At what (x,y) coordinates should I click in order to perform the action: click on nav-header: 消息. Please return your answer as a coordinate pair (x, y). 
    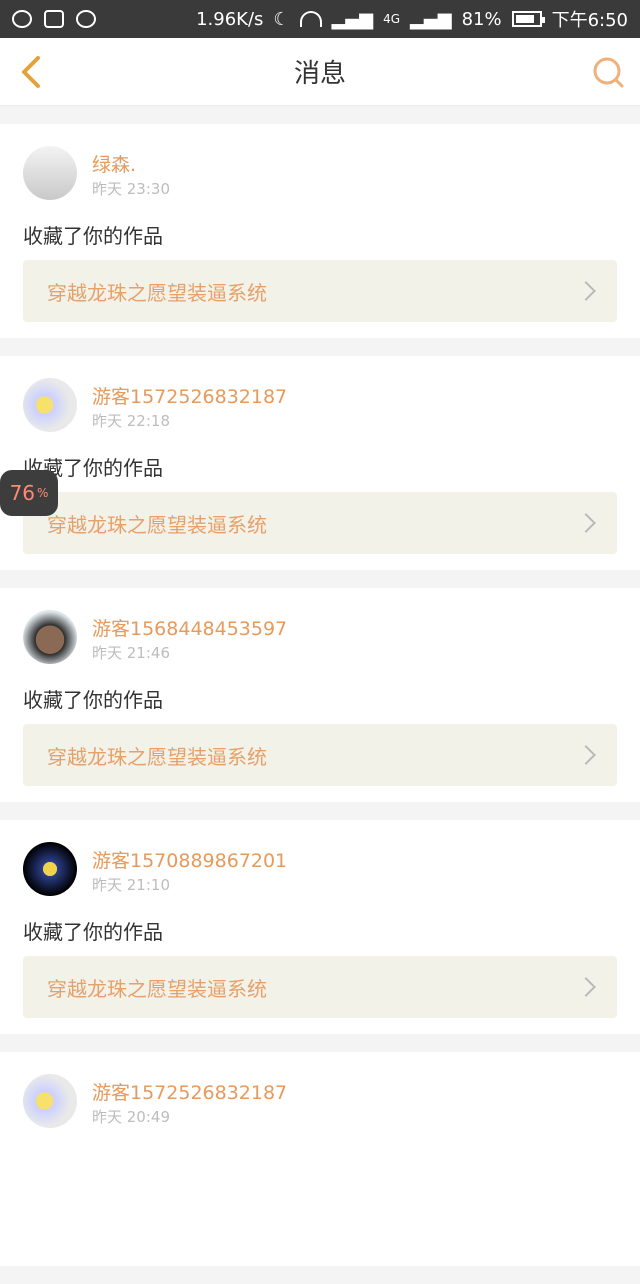
    Looking at the image, I should click on (320, 72).